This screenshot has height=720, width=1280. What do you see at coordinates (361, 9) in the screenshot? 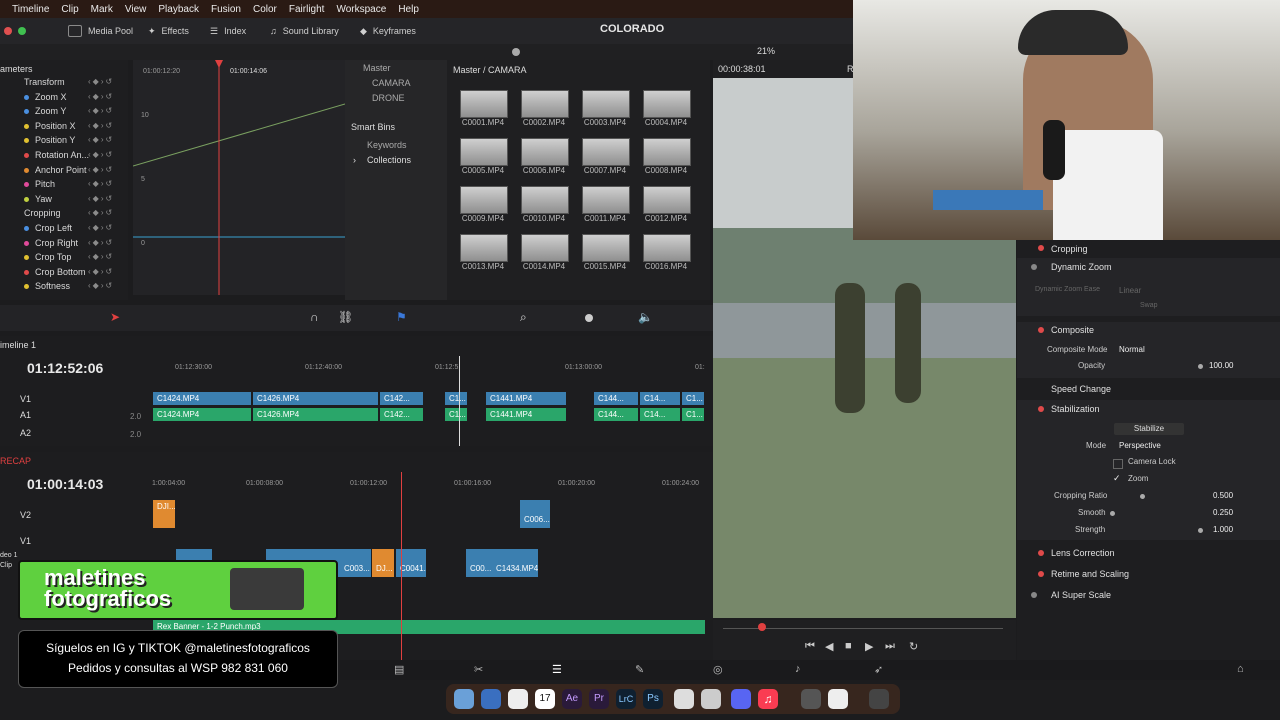
I see `menu-workspace: Workspace` at bounding box center [361, 9].